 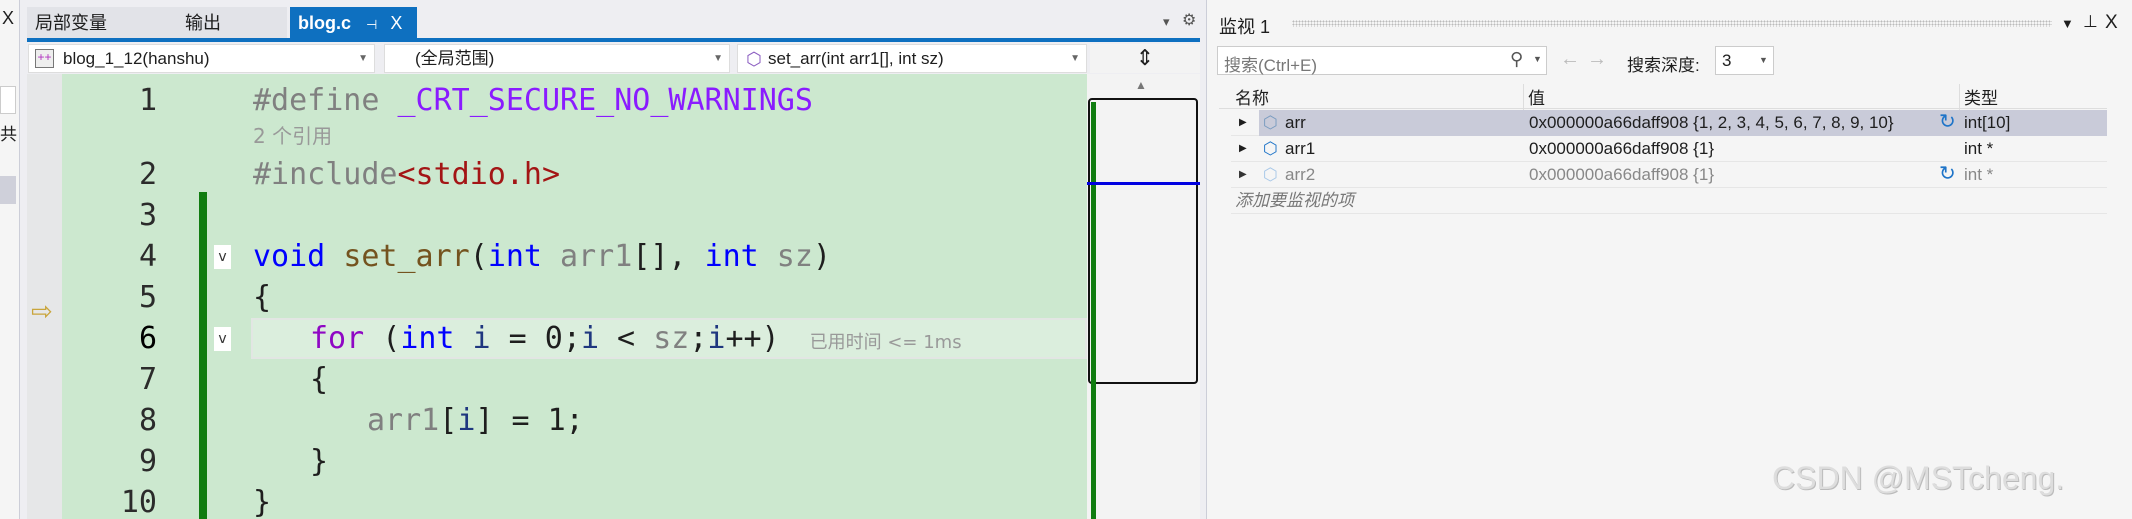 I want to click on code-line: 5{, so click(x=557, y=297).